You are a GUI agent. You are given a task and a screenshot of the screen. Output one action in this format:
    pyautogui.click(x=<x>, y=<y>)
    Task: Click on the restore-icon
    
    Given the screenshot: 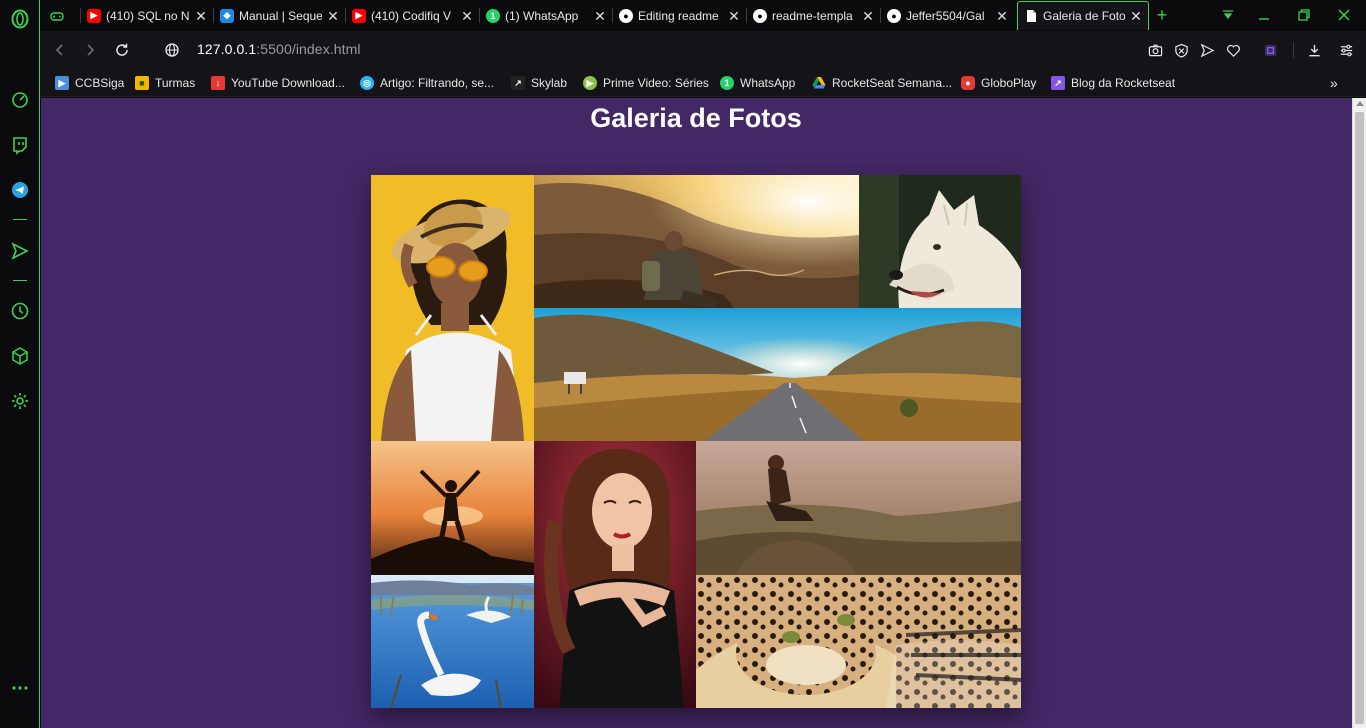 What is the action you would take?
    pyautogui.click(x=1304, y=15)
    